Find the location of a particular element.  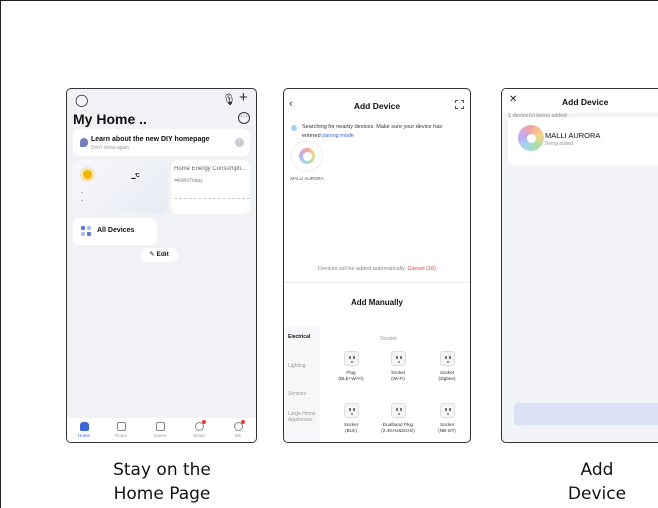

adding-title: Add Device is located at coordinates (585, 102).